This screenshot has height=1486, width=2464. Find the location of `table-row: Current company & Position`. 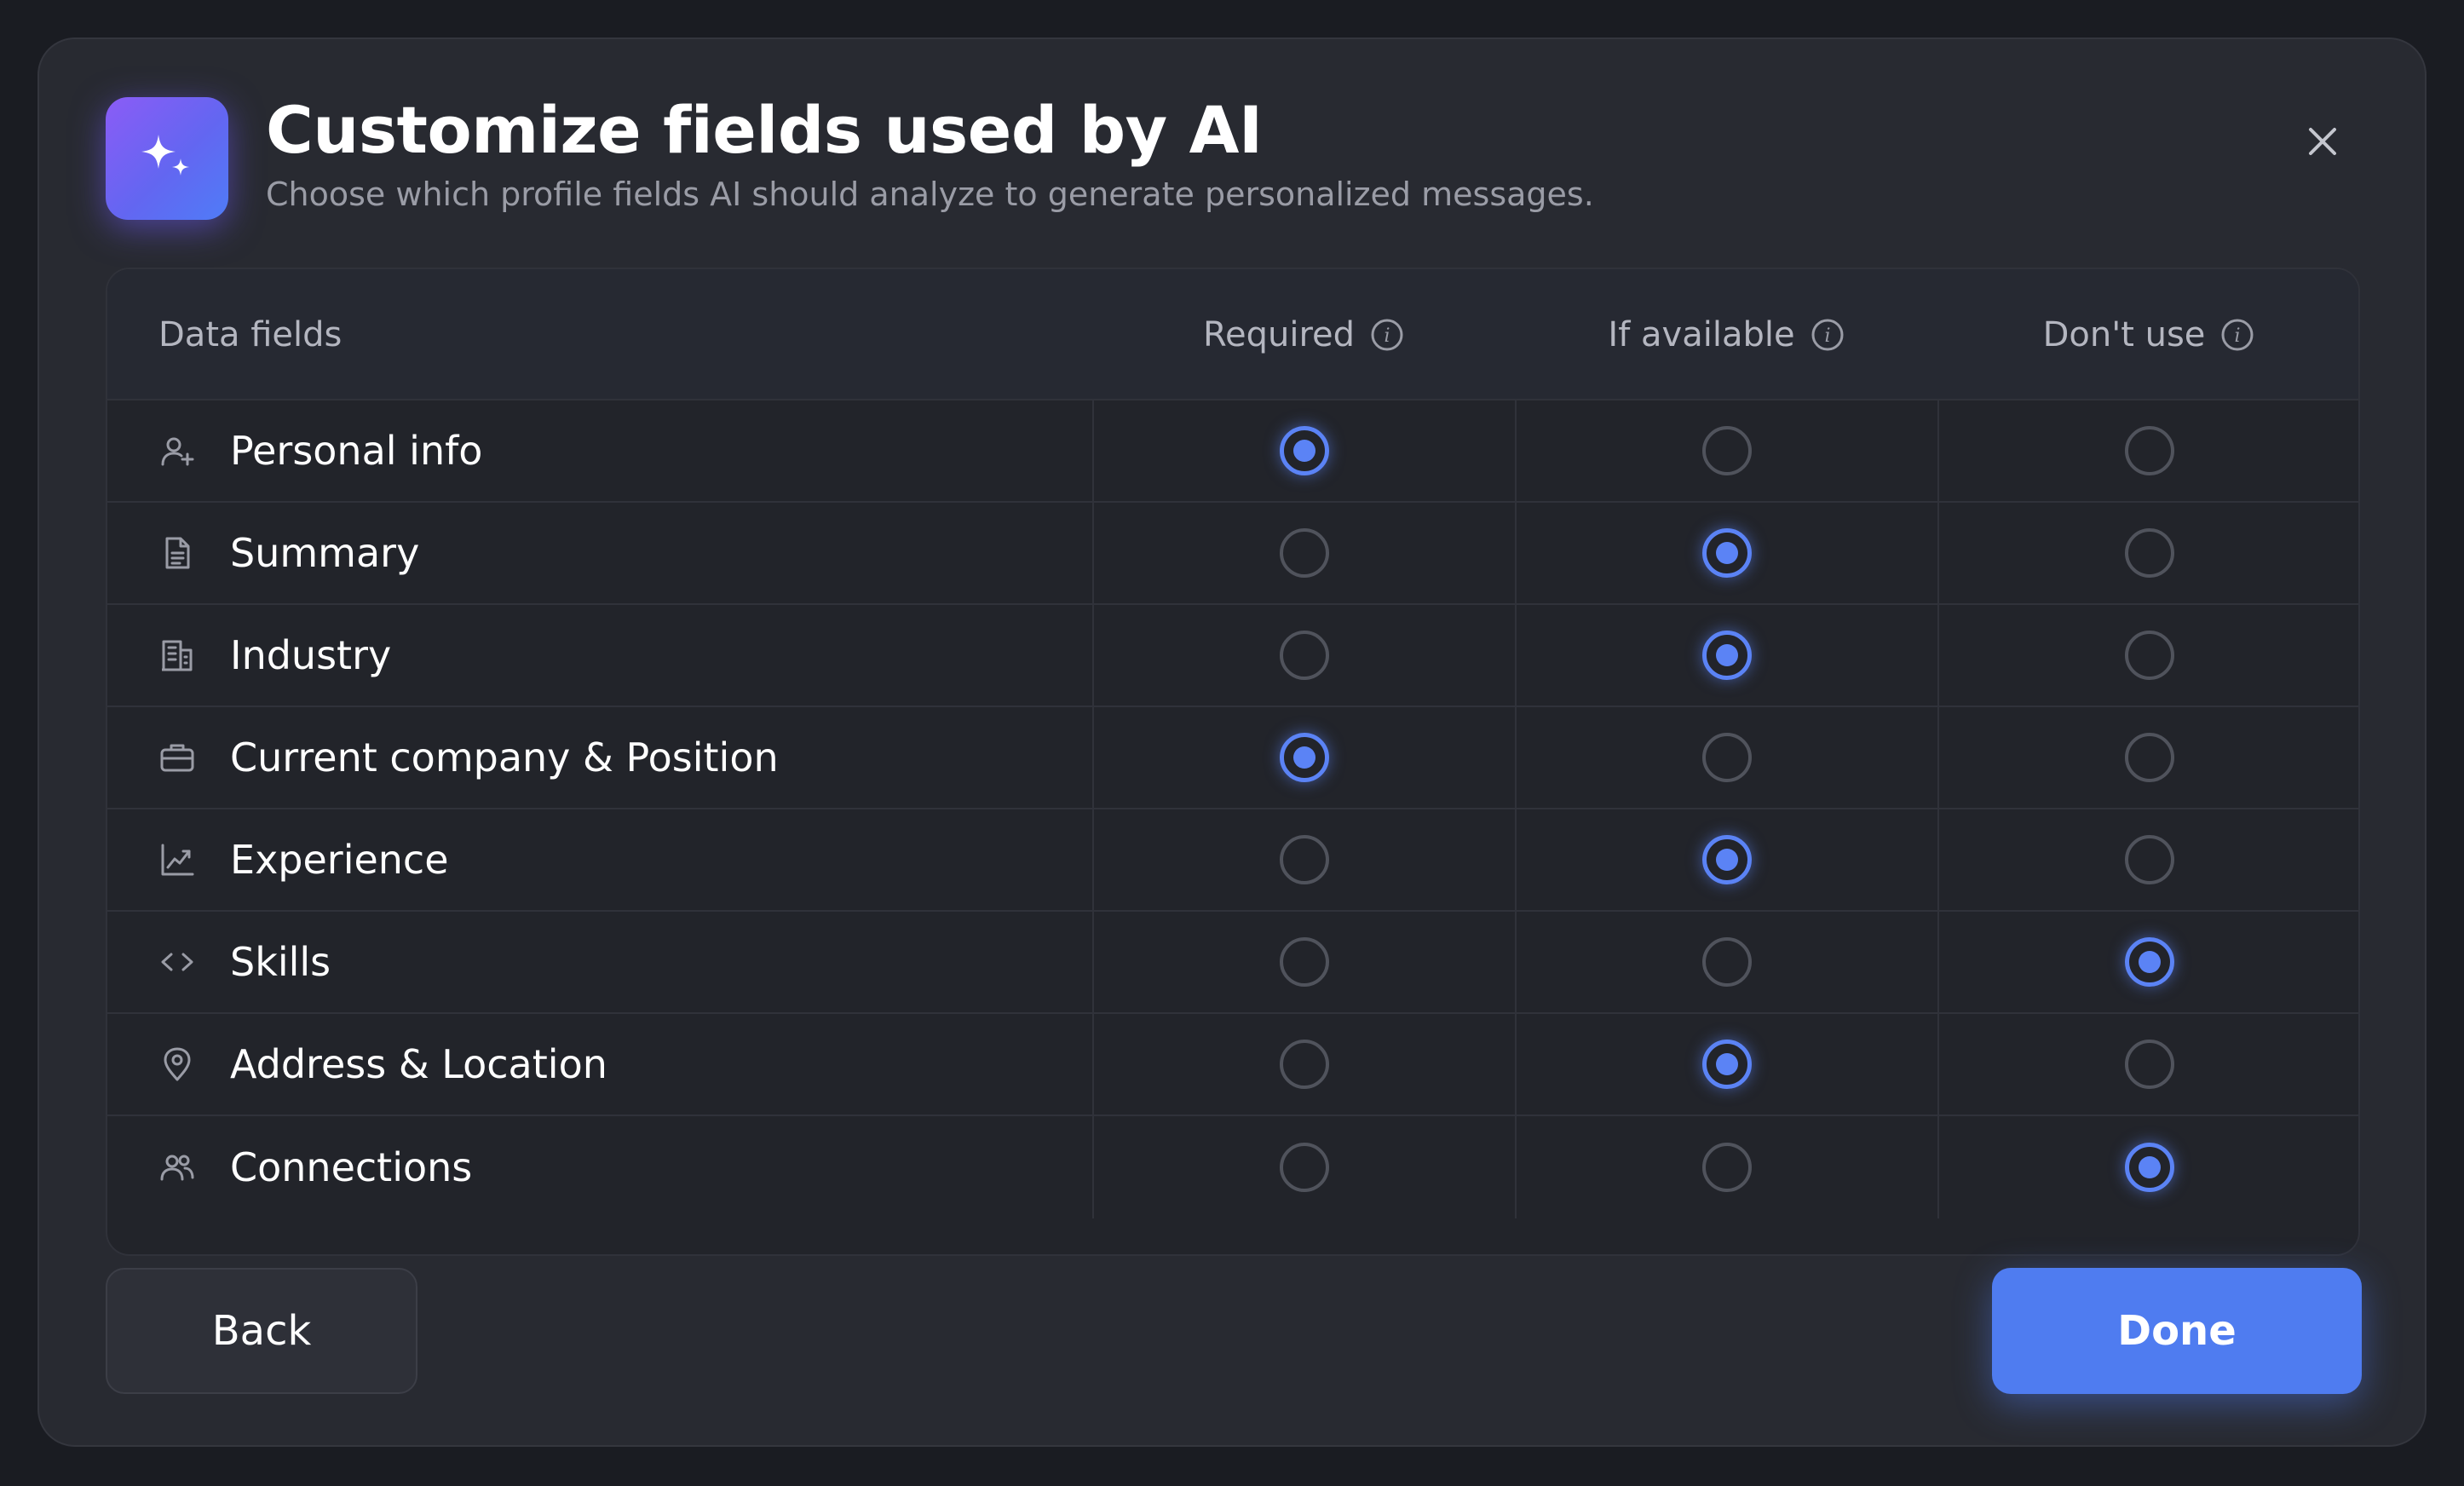

table-row: Current company & Position is located at coordinates (1232, 758).